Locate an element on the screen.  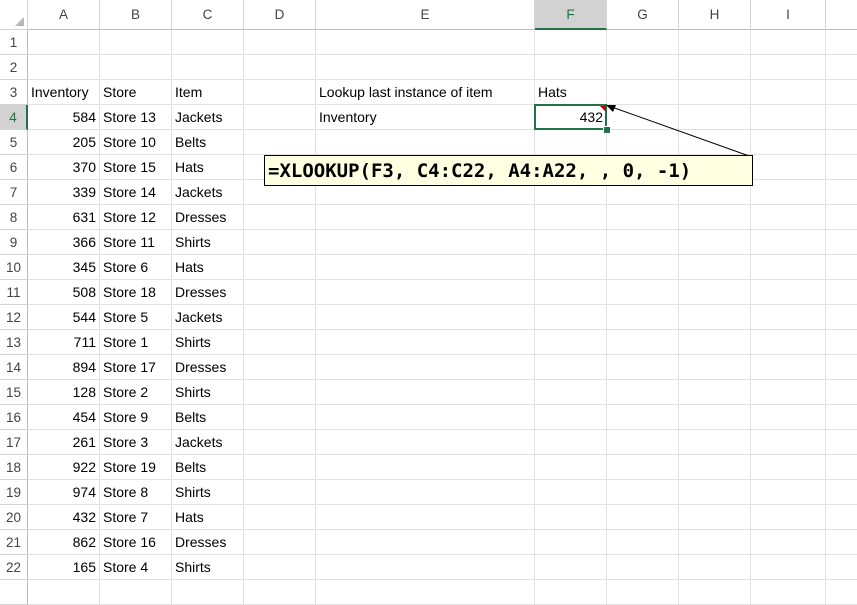
row-header-9: 9 is located at coordinates (14, 242).